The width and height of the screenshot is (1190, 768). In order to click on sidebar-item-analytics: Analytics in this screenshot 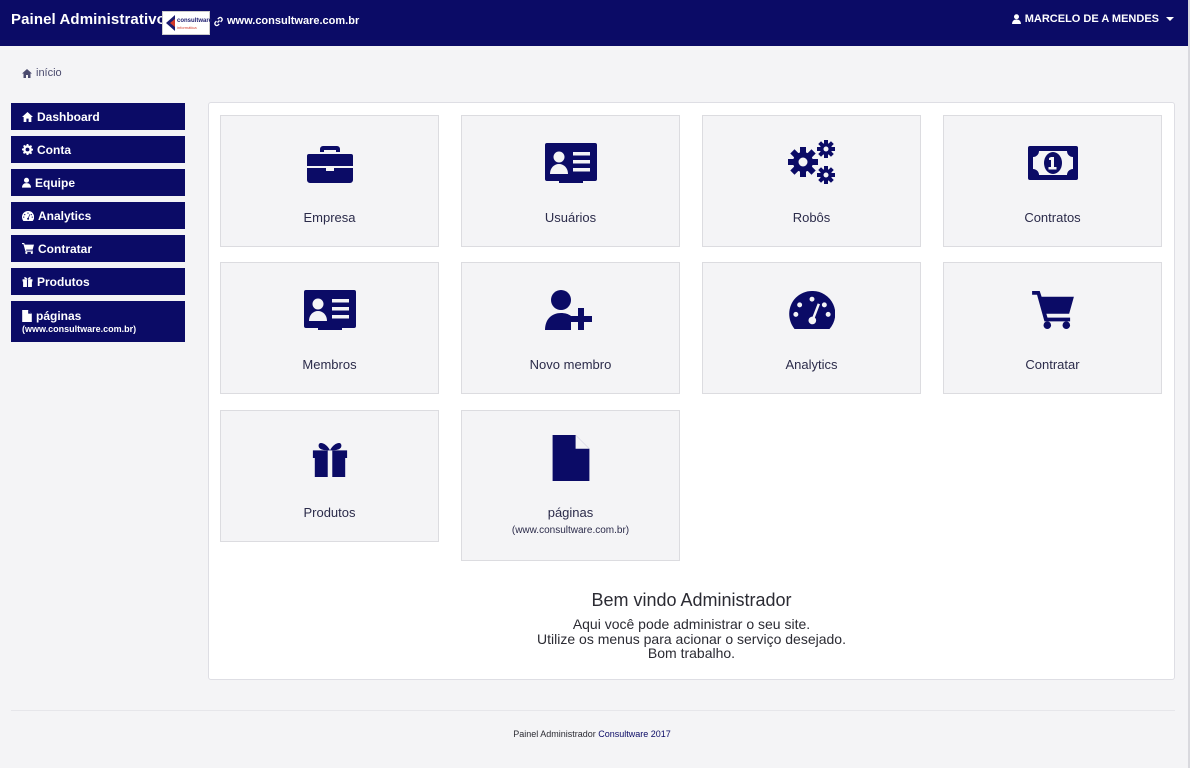, I will do `click(98, 215)`.